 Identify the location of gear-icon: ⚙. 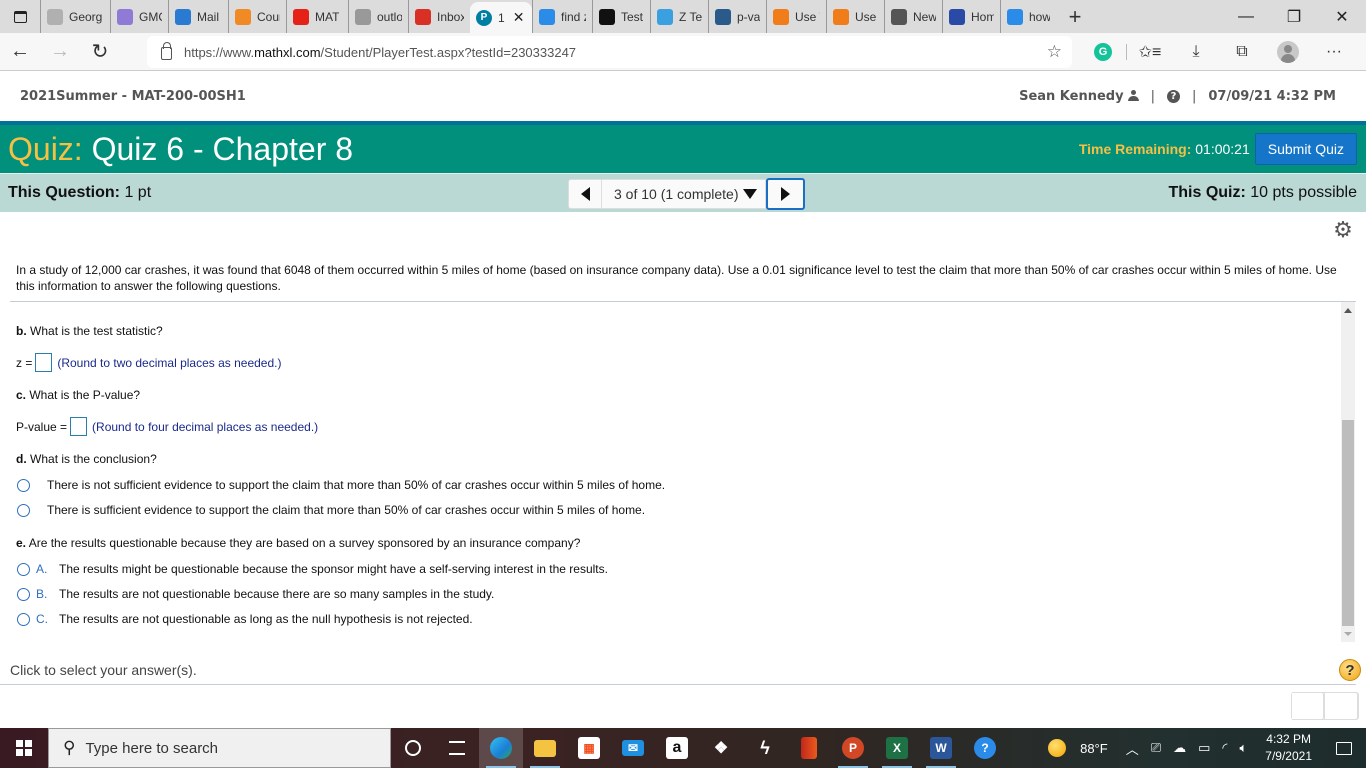
(1343, 230).